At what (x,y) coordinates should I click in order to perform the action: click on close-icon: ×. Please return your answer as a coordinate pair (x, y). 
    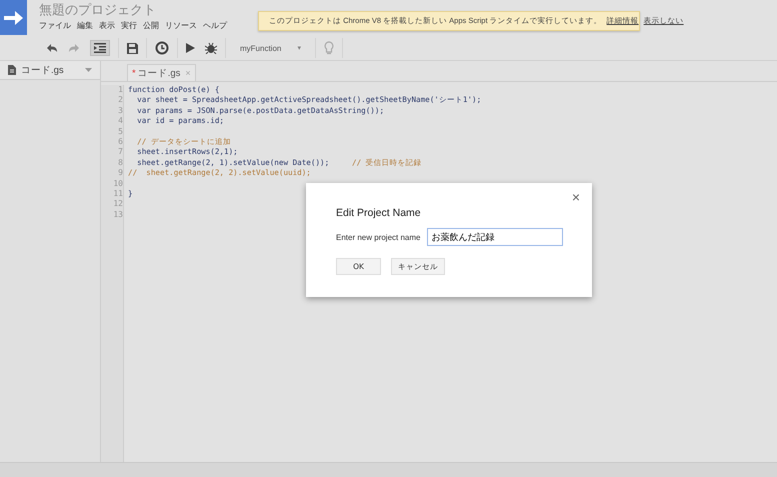
    Looking at the image, I should click on (576, 197).